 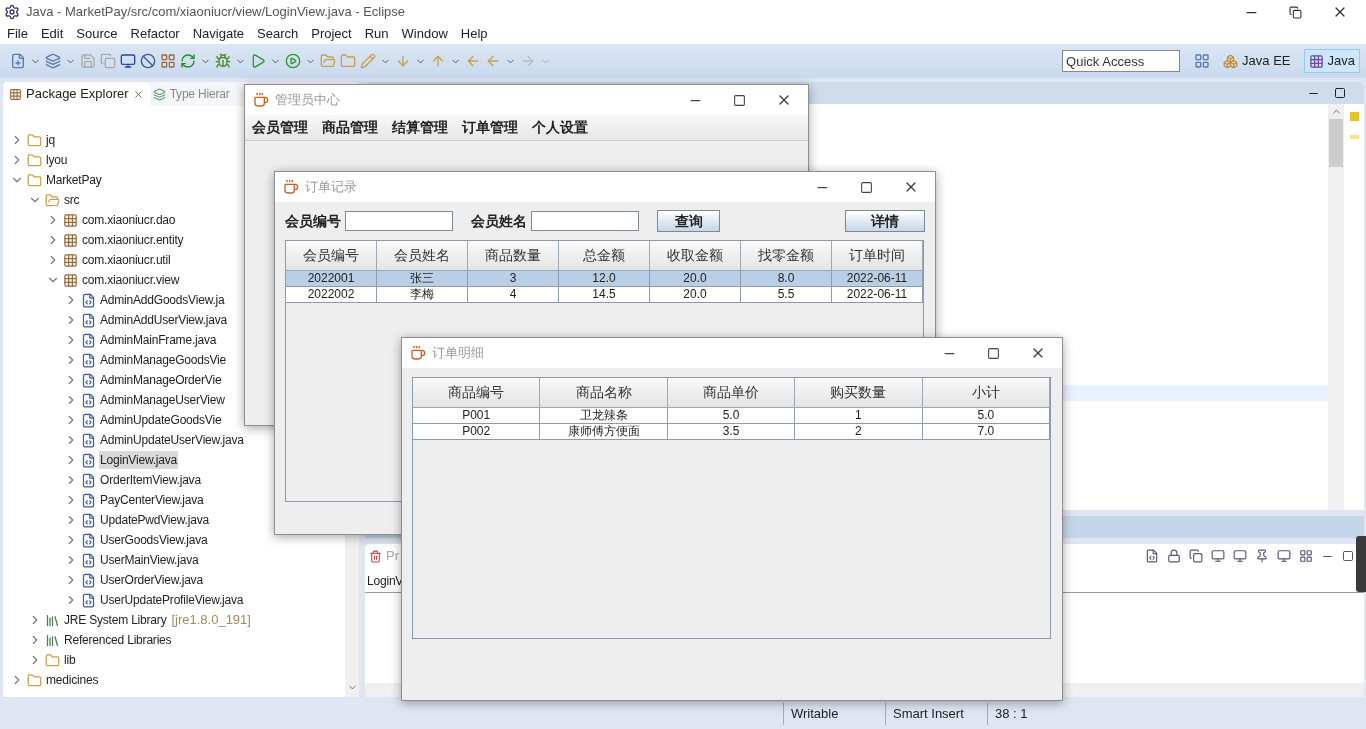 What do you see at coordinates (1295, 12) in the screenshot?
I see `restore-icon` at bounding box center [1295, 12].